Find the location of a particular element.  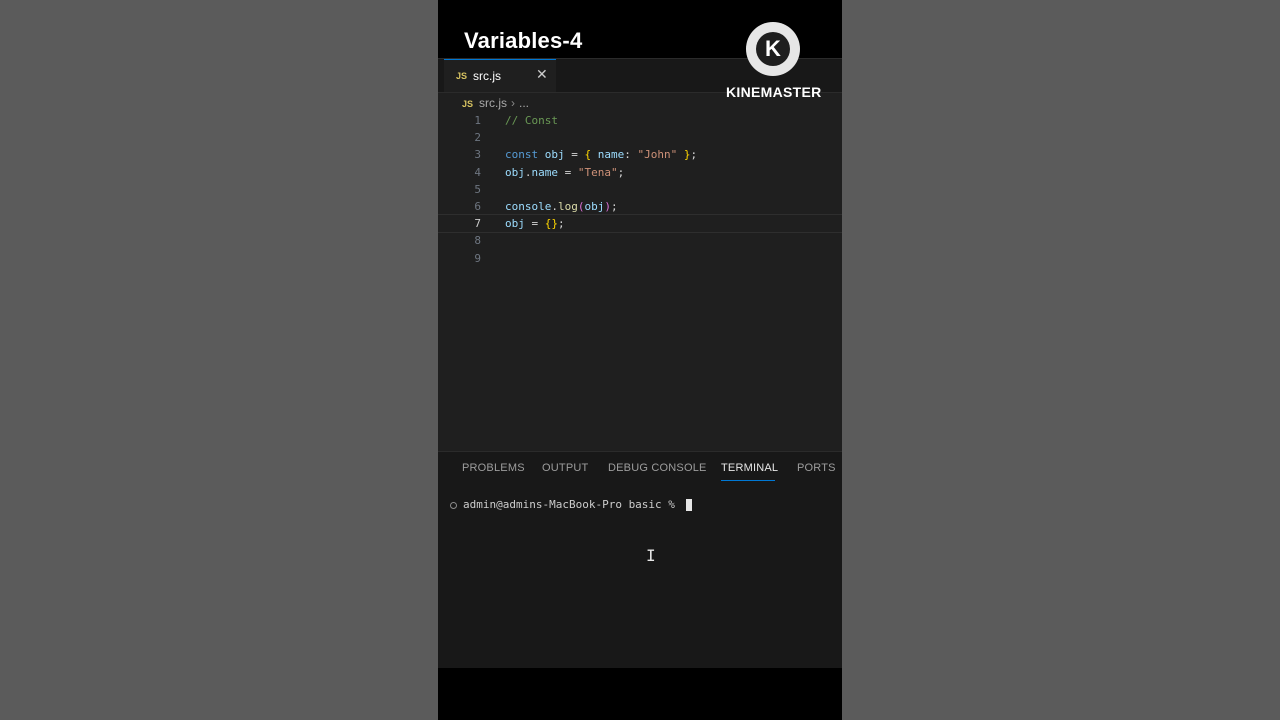

tab-problems: PROBLEMS is located at coordinates (493, 468).